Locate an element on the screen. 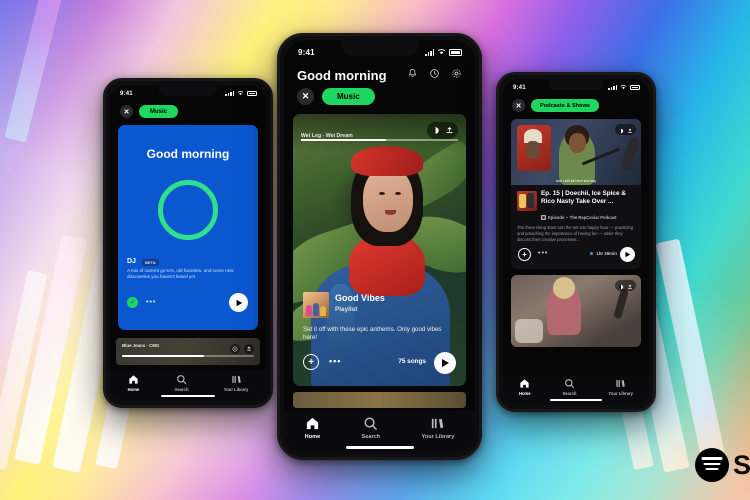 This screenshot has width=750, height=500. episode-video: and I will sit here and say is located at coordinates (576, 152).